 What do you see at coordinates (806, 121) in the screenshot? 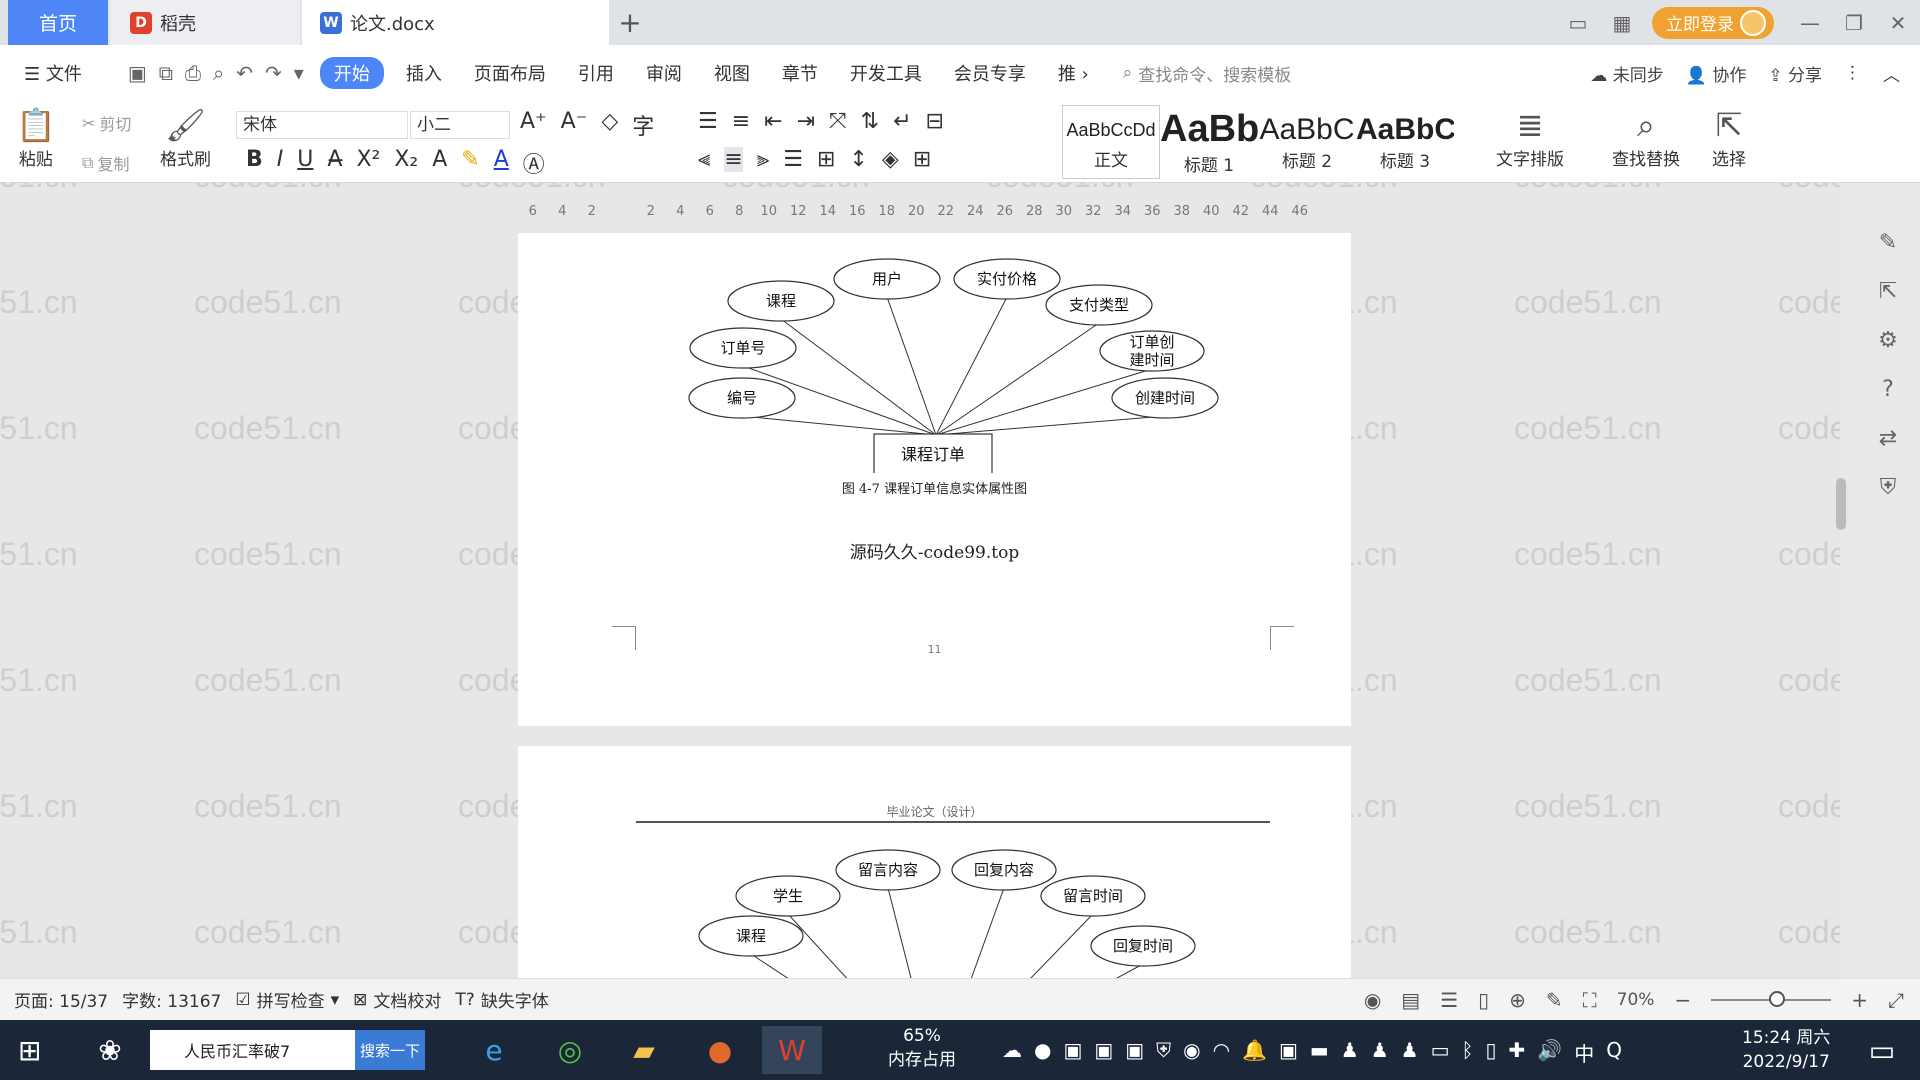
I see `increase-indent-icon: ⇥` at bounding box center [806, 121].